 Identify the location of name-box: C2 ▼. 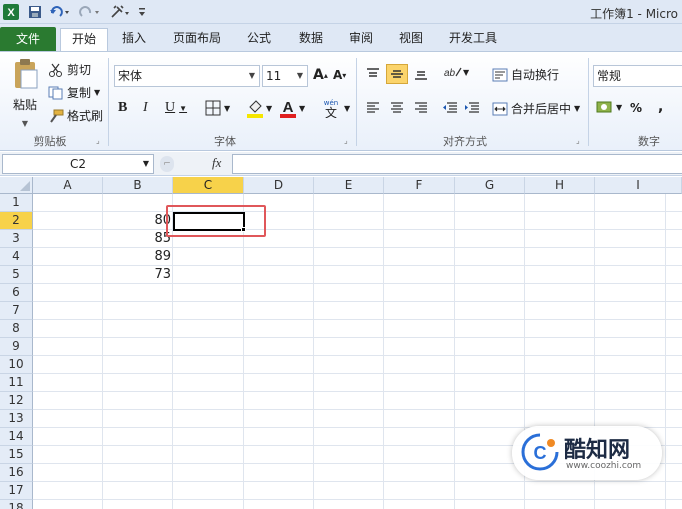
(78, 164).